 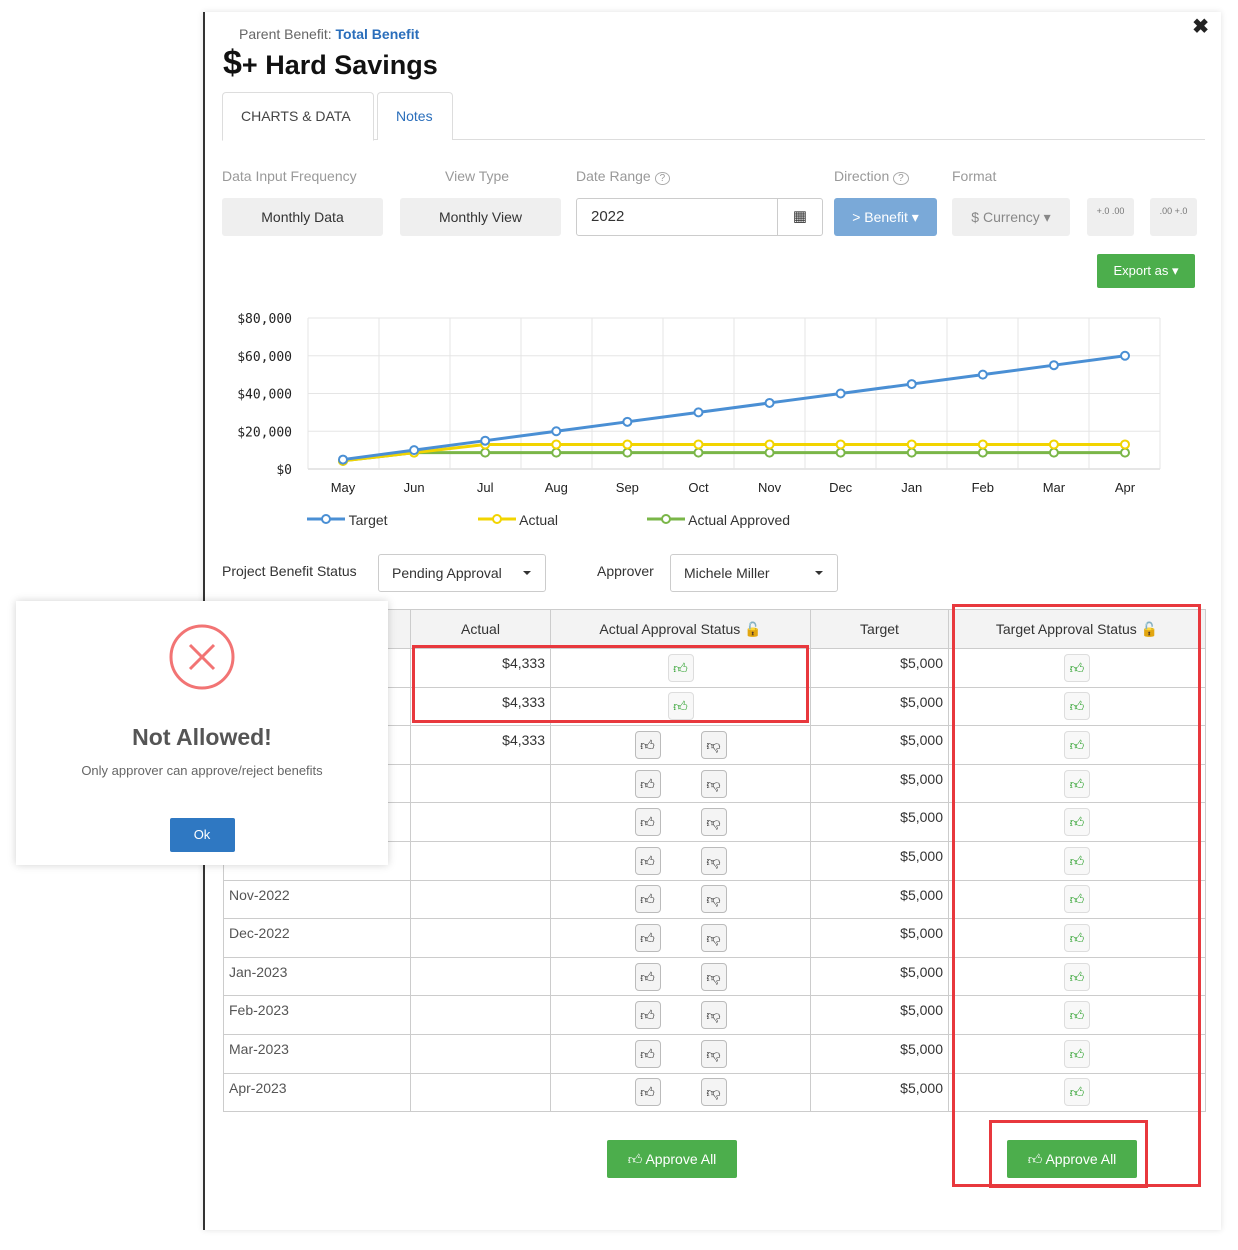 What do you see at coordinates (317, 938) in the screenshot?
I see `month-cell: Dec-2022` at bounding box center [317, 938].